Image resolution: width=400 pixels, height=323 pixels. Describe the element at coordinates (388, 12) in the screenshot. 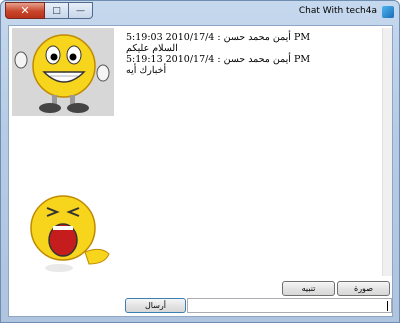

I see `app-icon` at that location.